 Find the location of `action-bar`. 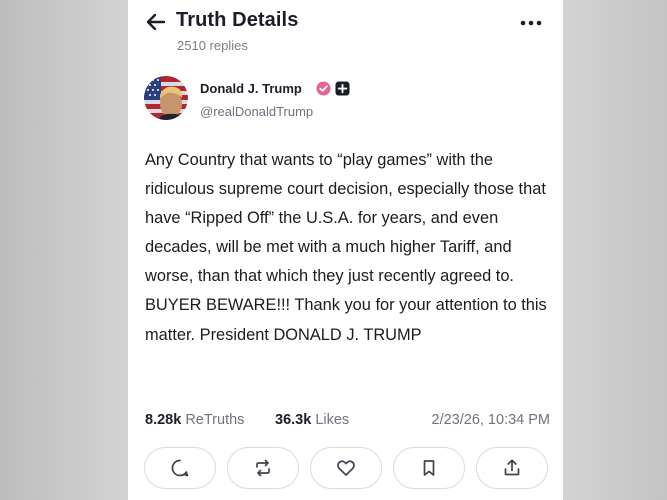

action-bar is located at coordinates (346, 469).